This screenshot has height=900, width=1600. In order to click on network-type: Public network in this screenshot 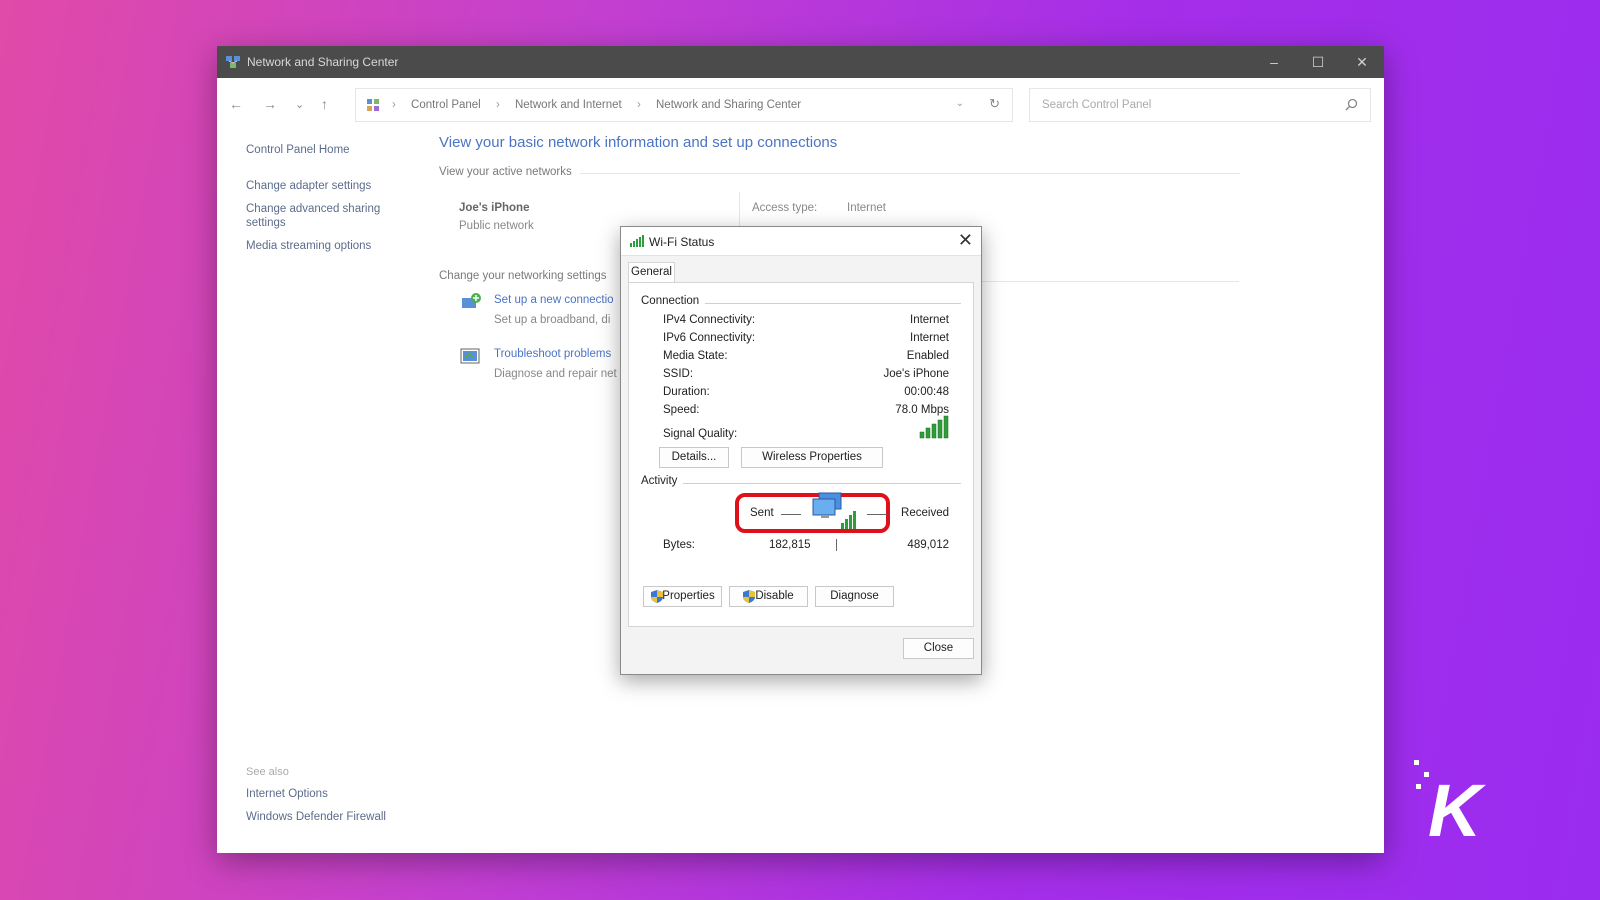, I will do `click(496, 226)`.